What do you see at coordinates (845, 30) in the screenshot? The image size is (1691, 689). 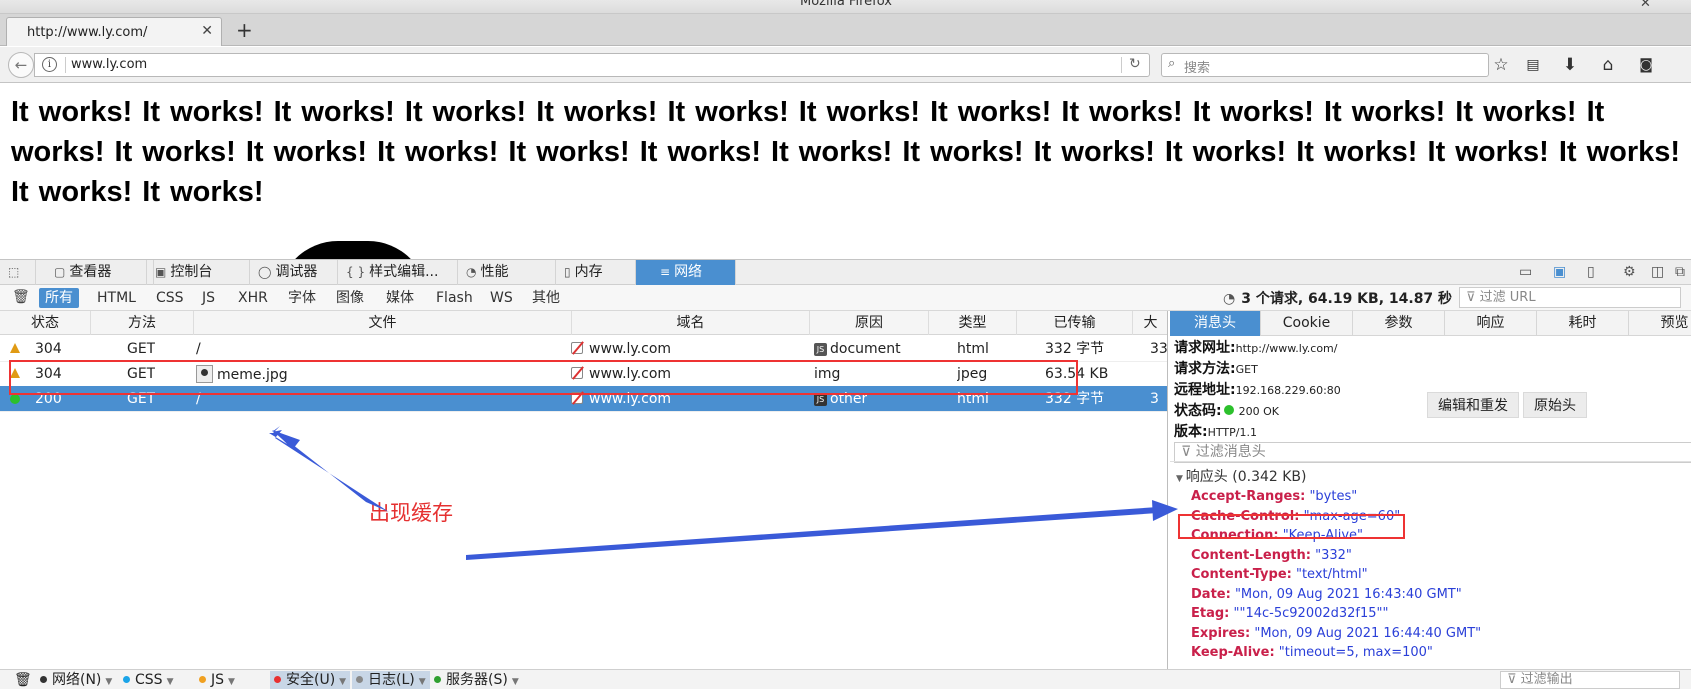 I see `tab-strip: http://www.ly.com/ ✕ +` at bounding box center [845, 30].